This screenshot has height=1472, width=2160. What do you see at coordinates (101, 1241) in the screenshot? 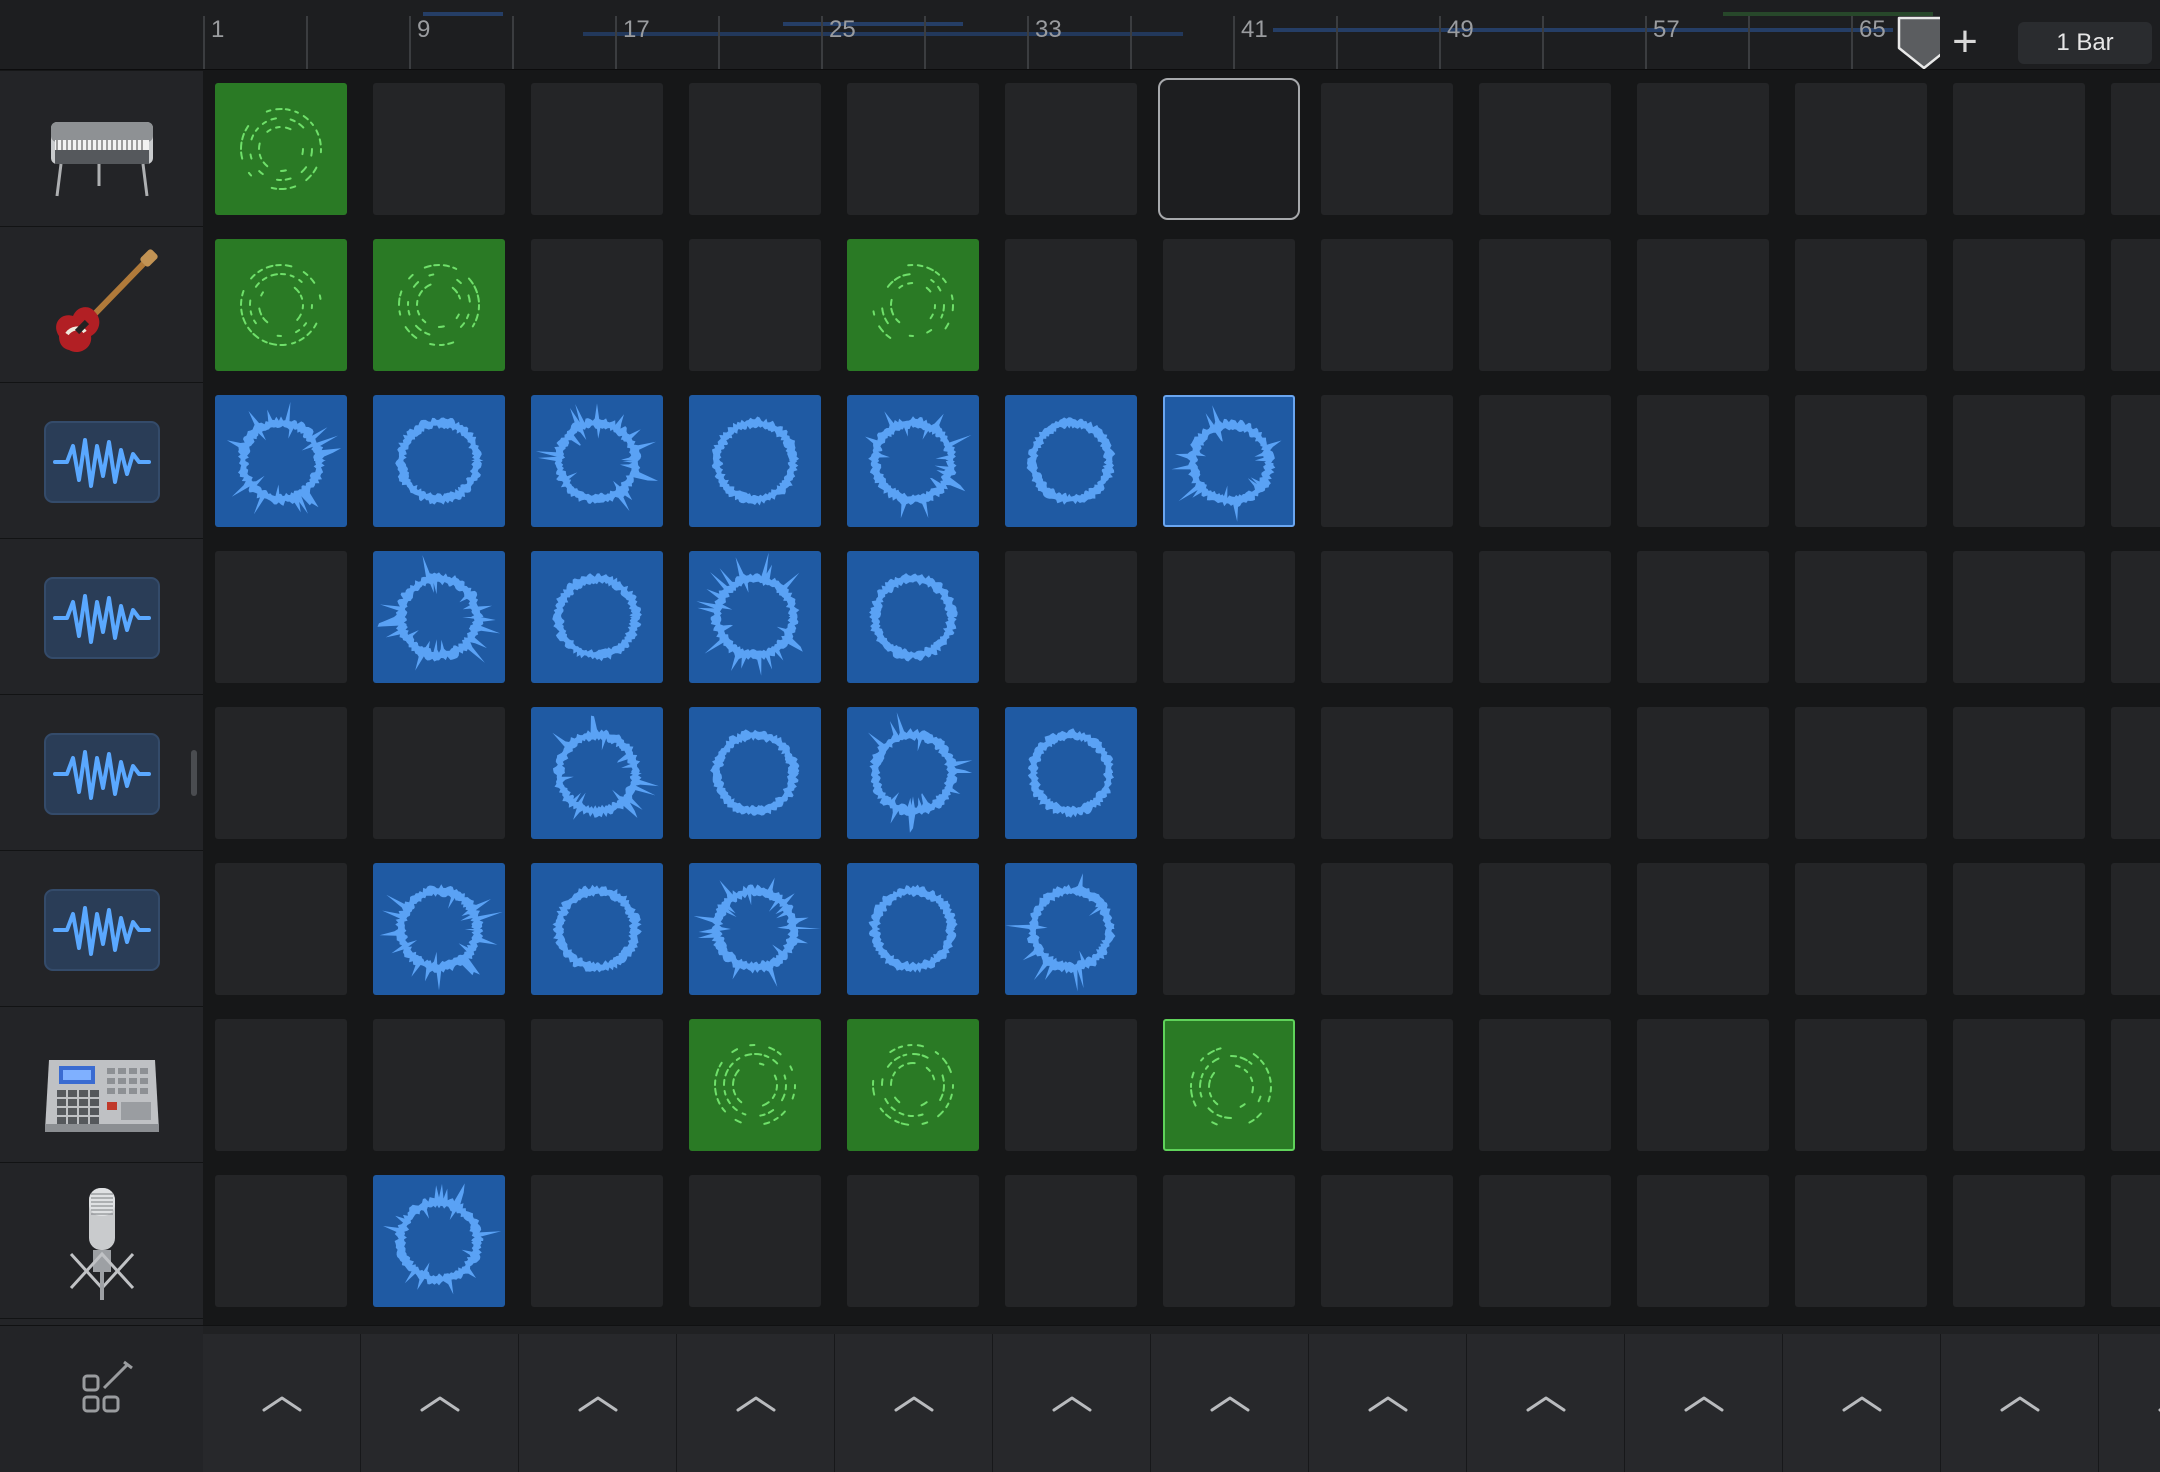
I see `track-header-microphone` at bounding box center [101, 1241].